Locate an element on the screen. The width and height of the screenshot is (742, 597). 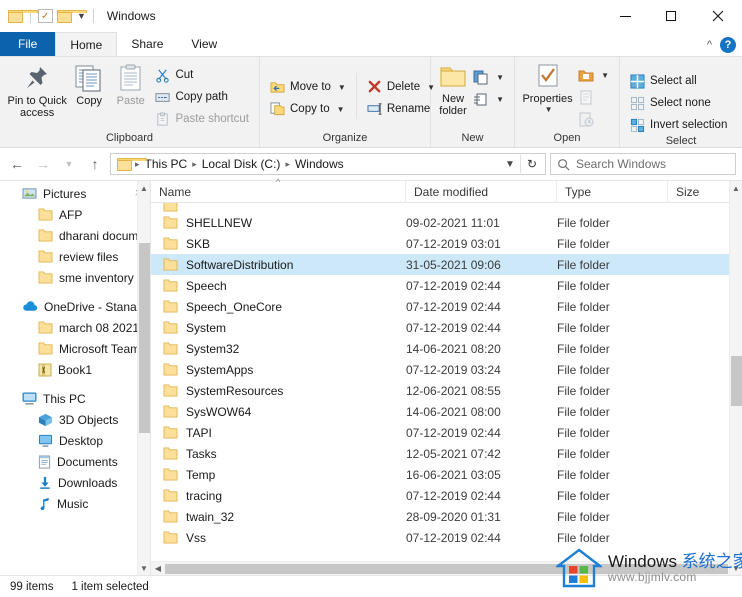
up-button: ↑ is located at coordinates (95, 164).